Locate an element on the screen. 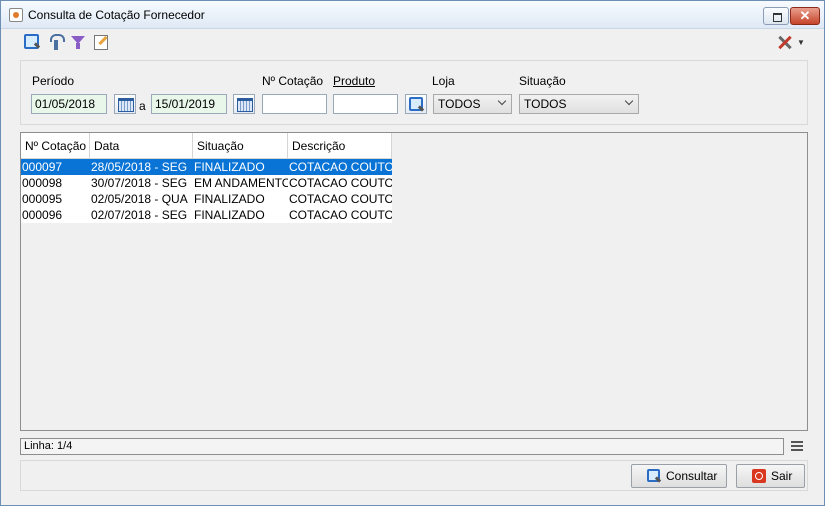  window-title: Consulta de Cotação Fornecedor is located at coordinates (116, 15).